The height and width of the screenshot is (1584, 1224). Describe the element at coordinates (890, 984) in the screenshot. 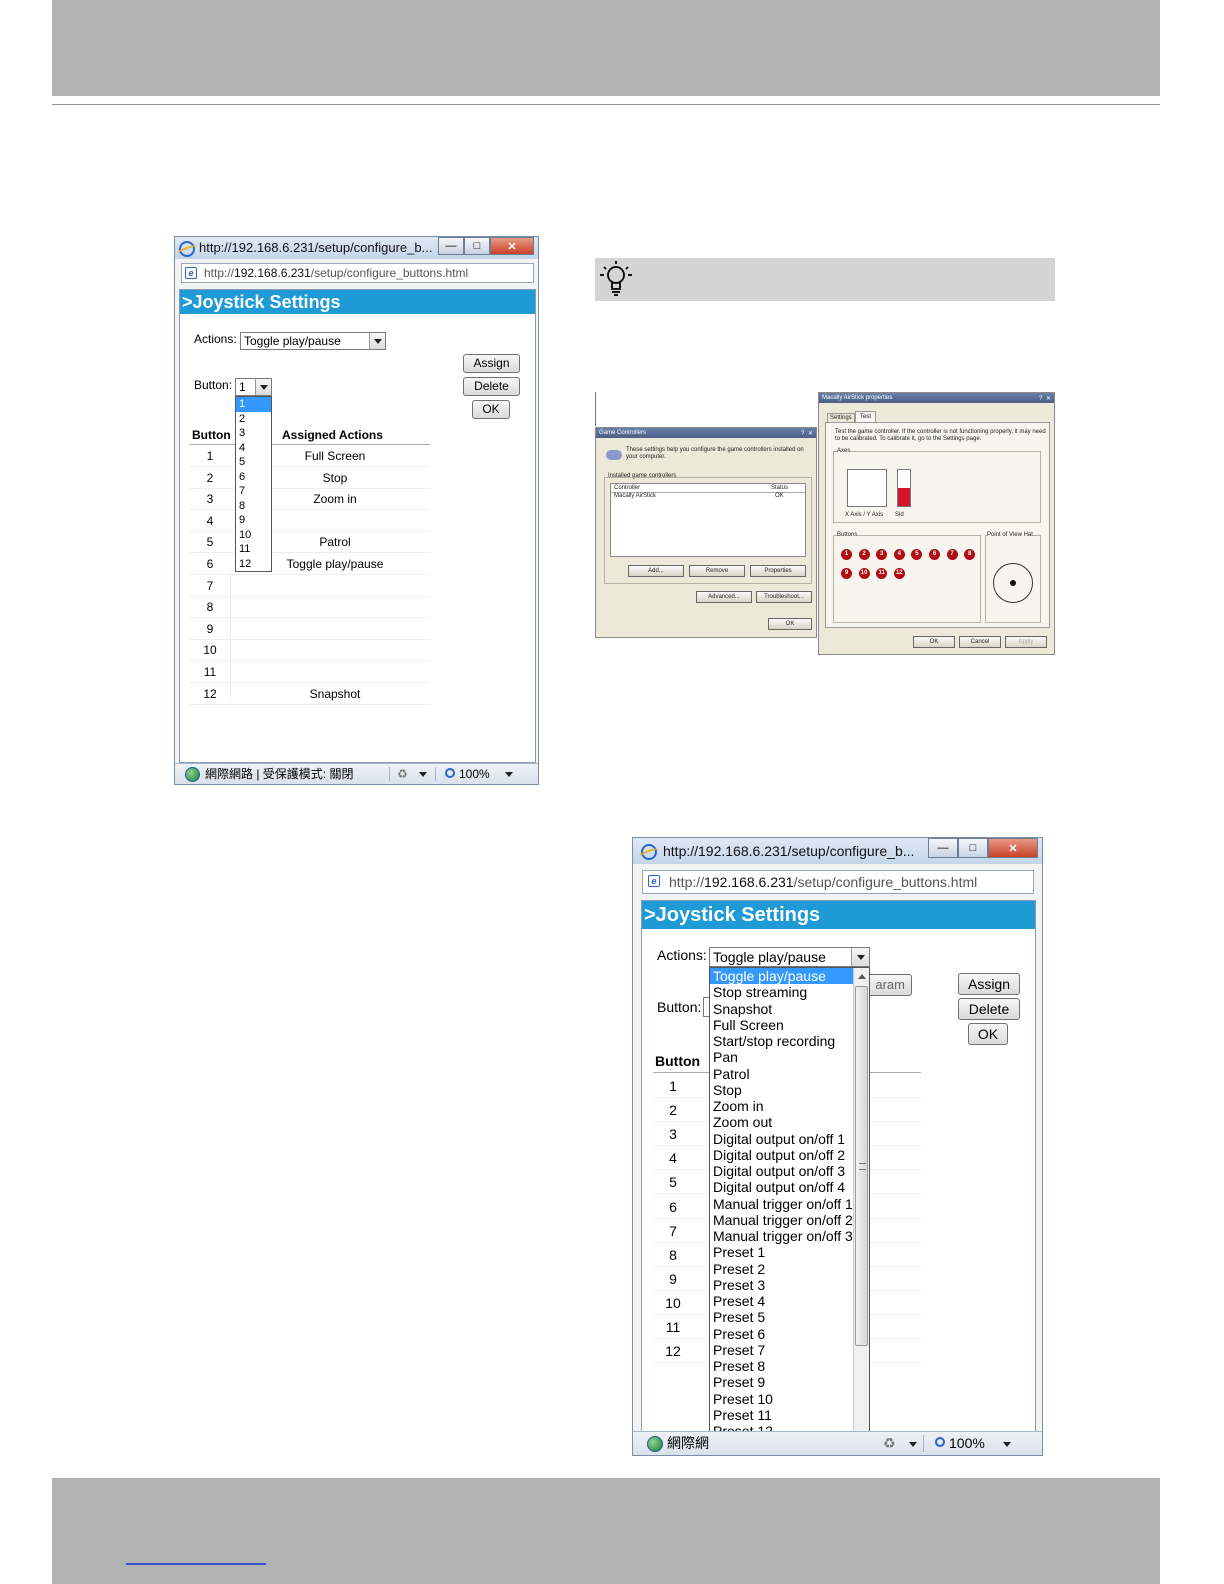

I see `param-button-label: aram` at that location.